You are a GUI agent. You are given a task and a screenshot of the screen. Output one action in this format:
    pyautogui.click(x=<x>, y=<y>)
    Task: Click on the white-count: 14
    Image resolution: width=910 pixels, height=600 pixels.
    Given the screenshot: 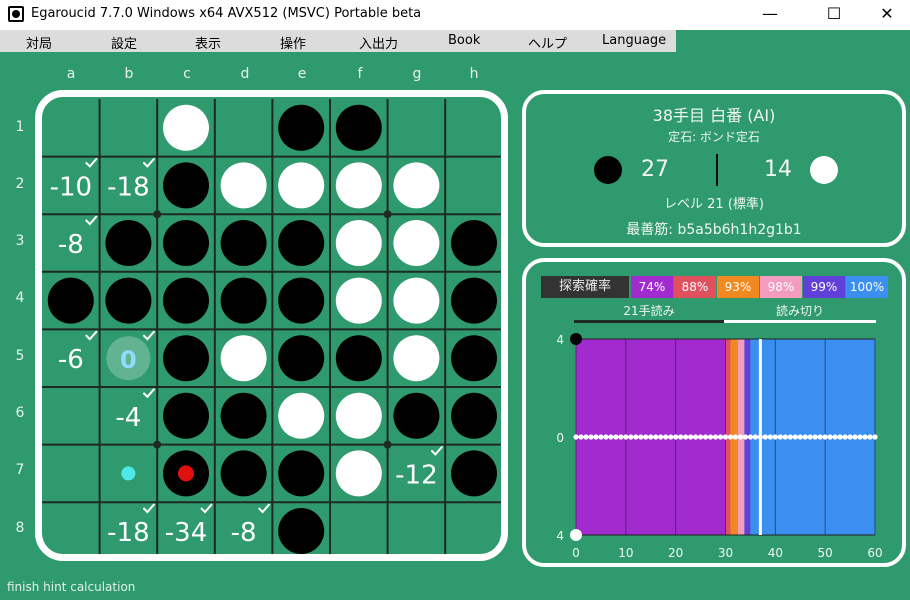 What is the action you would take?
    pyautogui.click(x=778, y=169)
    